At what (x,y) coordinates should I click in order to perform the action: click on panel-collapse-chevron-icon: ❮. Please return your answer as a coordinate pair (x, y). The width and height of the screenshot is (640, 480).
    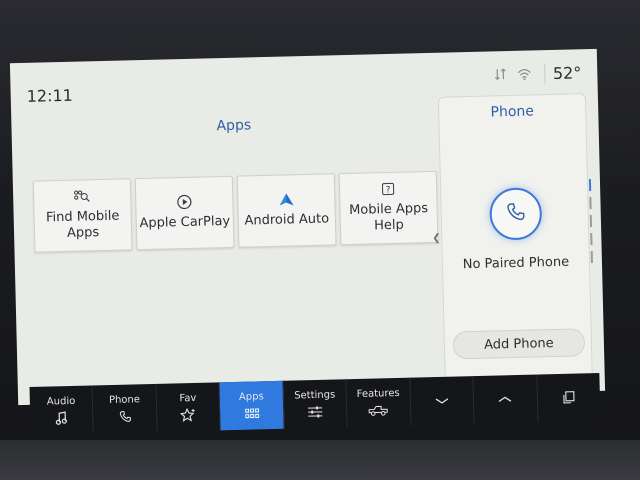
    Looking at the image, I should click on (436, 238).